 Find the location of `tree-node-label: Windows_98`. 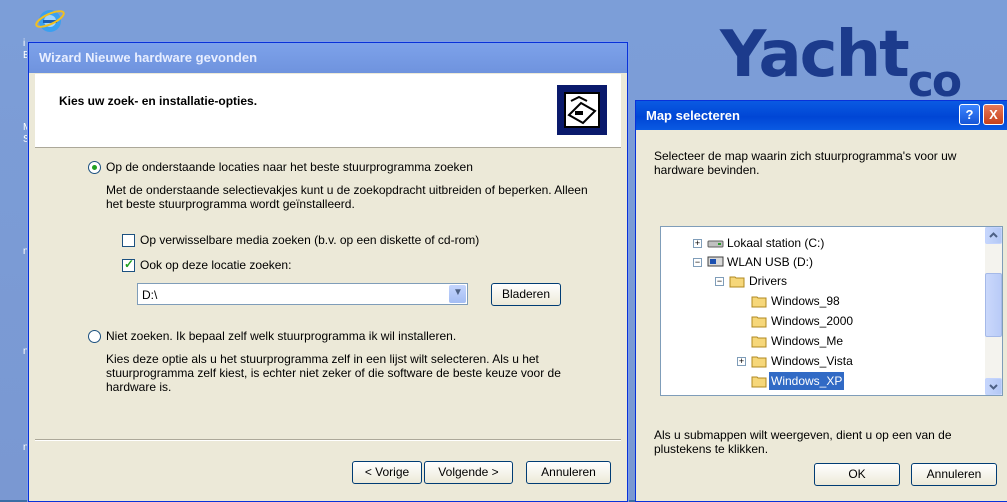

tree-node-label: Windows_98 is located at coordinates (805, 301).